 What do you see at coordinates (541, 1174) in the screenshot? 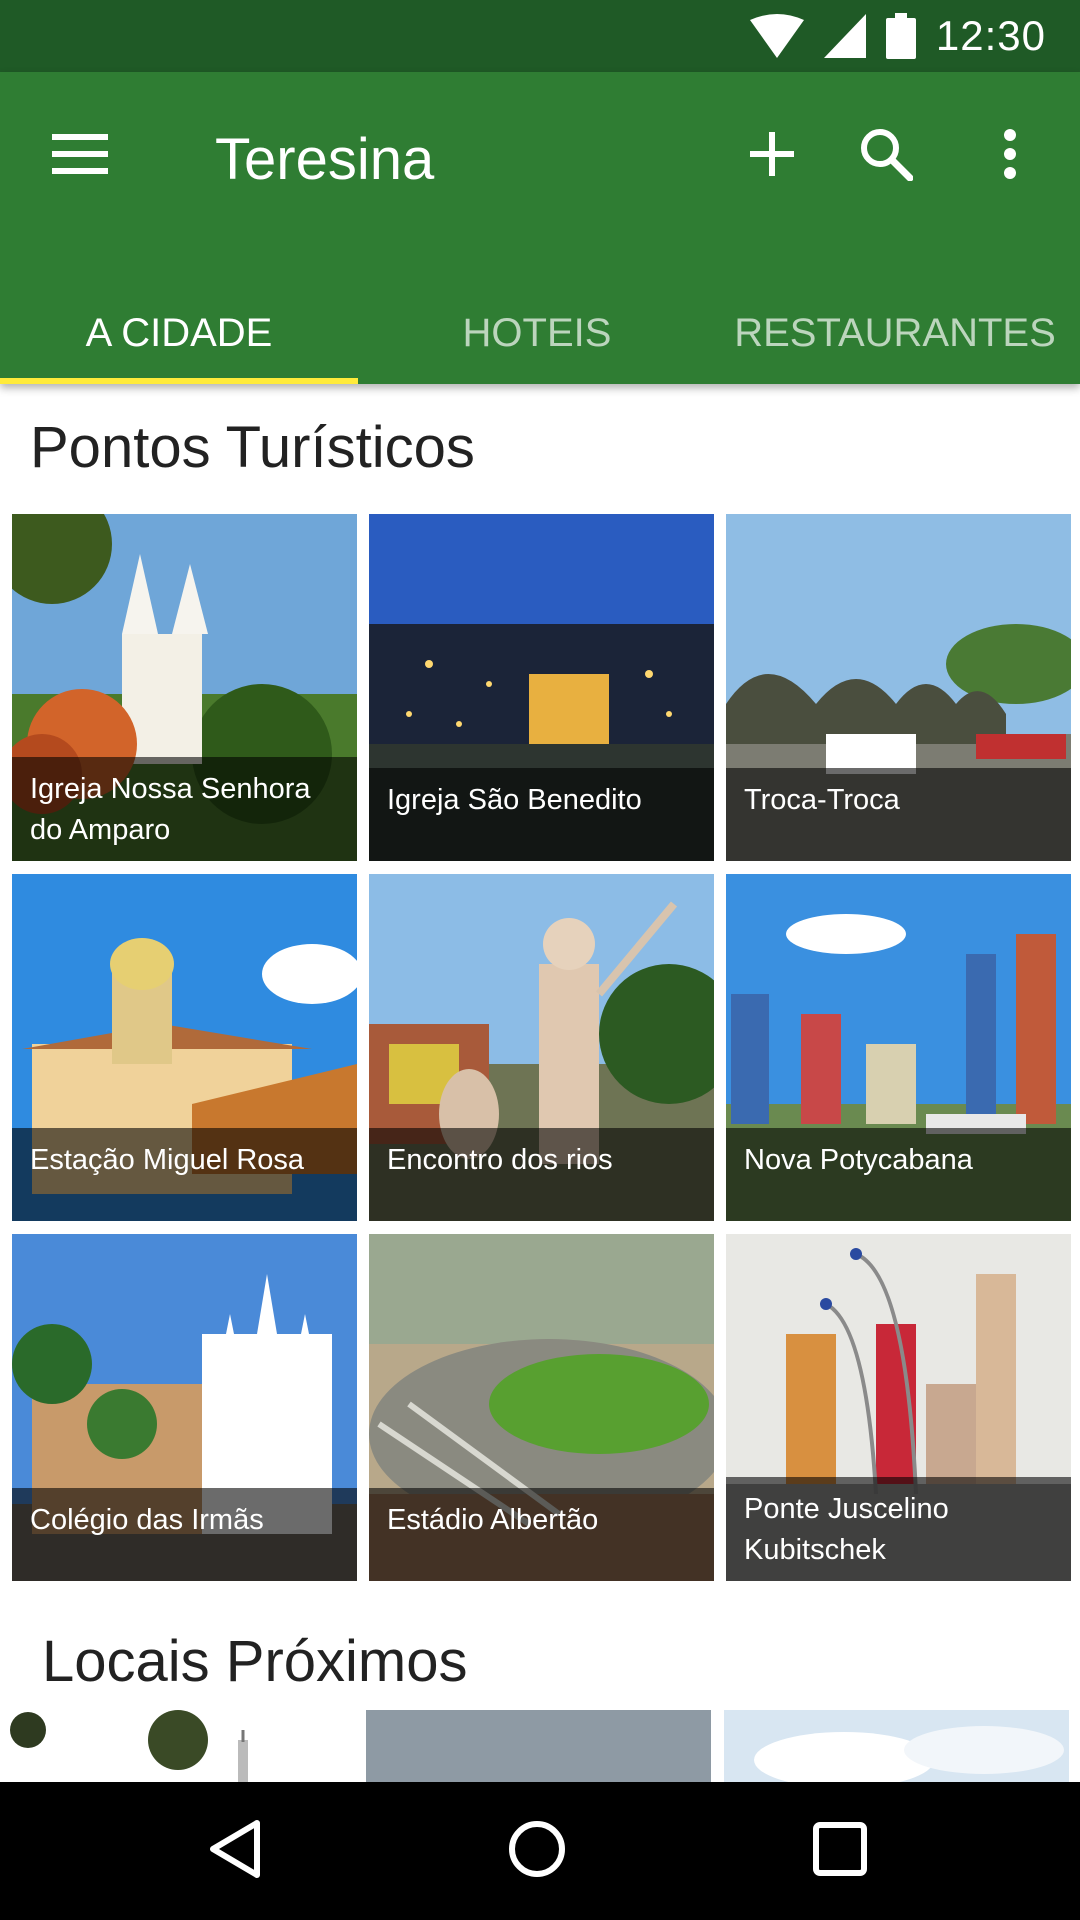
I see `place-label: Encontro dos rios` at bounding box center [541, 1174].